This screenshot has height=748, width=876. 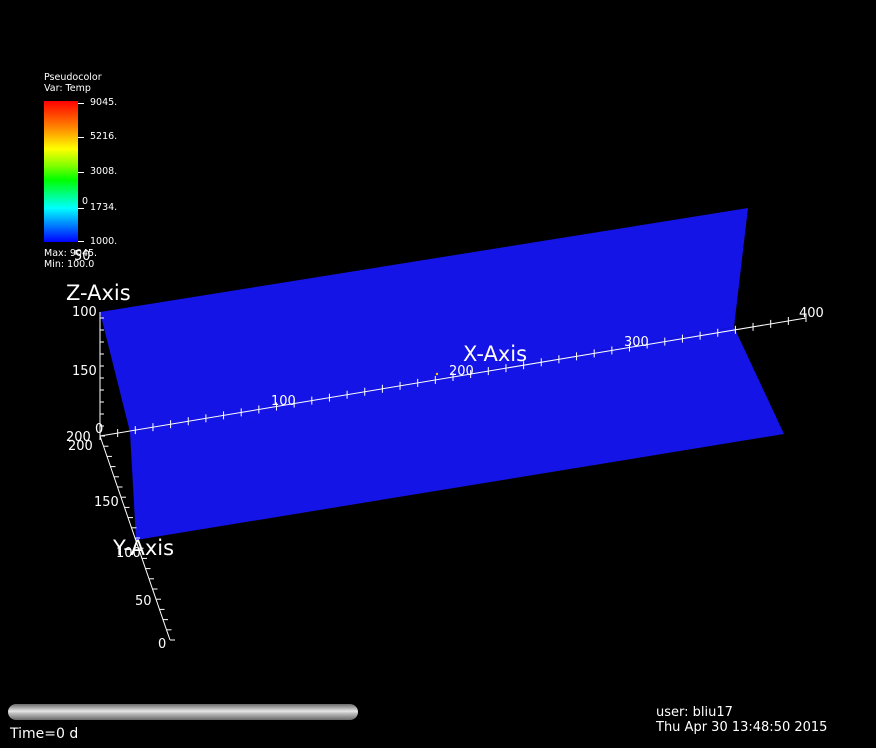 What do you see at coordinates (162, 644) in the screenshot?
I see `y-axis-tick-label: 0` at bounding box center [162, 644].